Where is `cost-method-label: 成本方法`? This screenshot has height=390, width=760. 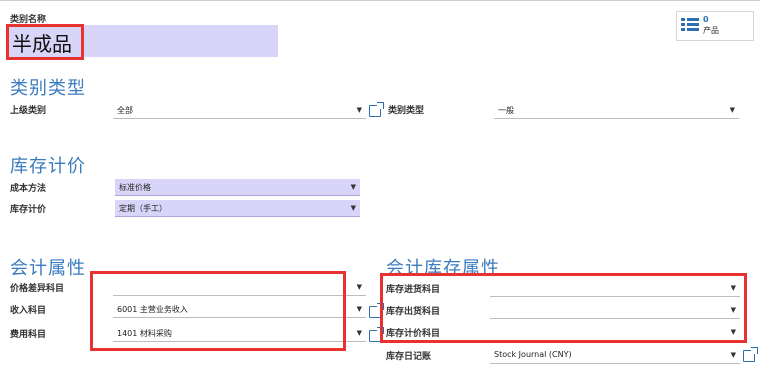
cost-method-label: 成本方法 is located at coordinates (28, 189).